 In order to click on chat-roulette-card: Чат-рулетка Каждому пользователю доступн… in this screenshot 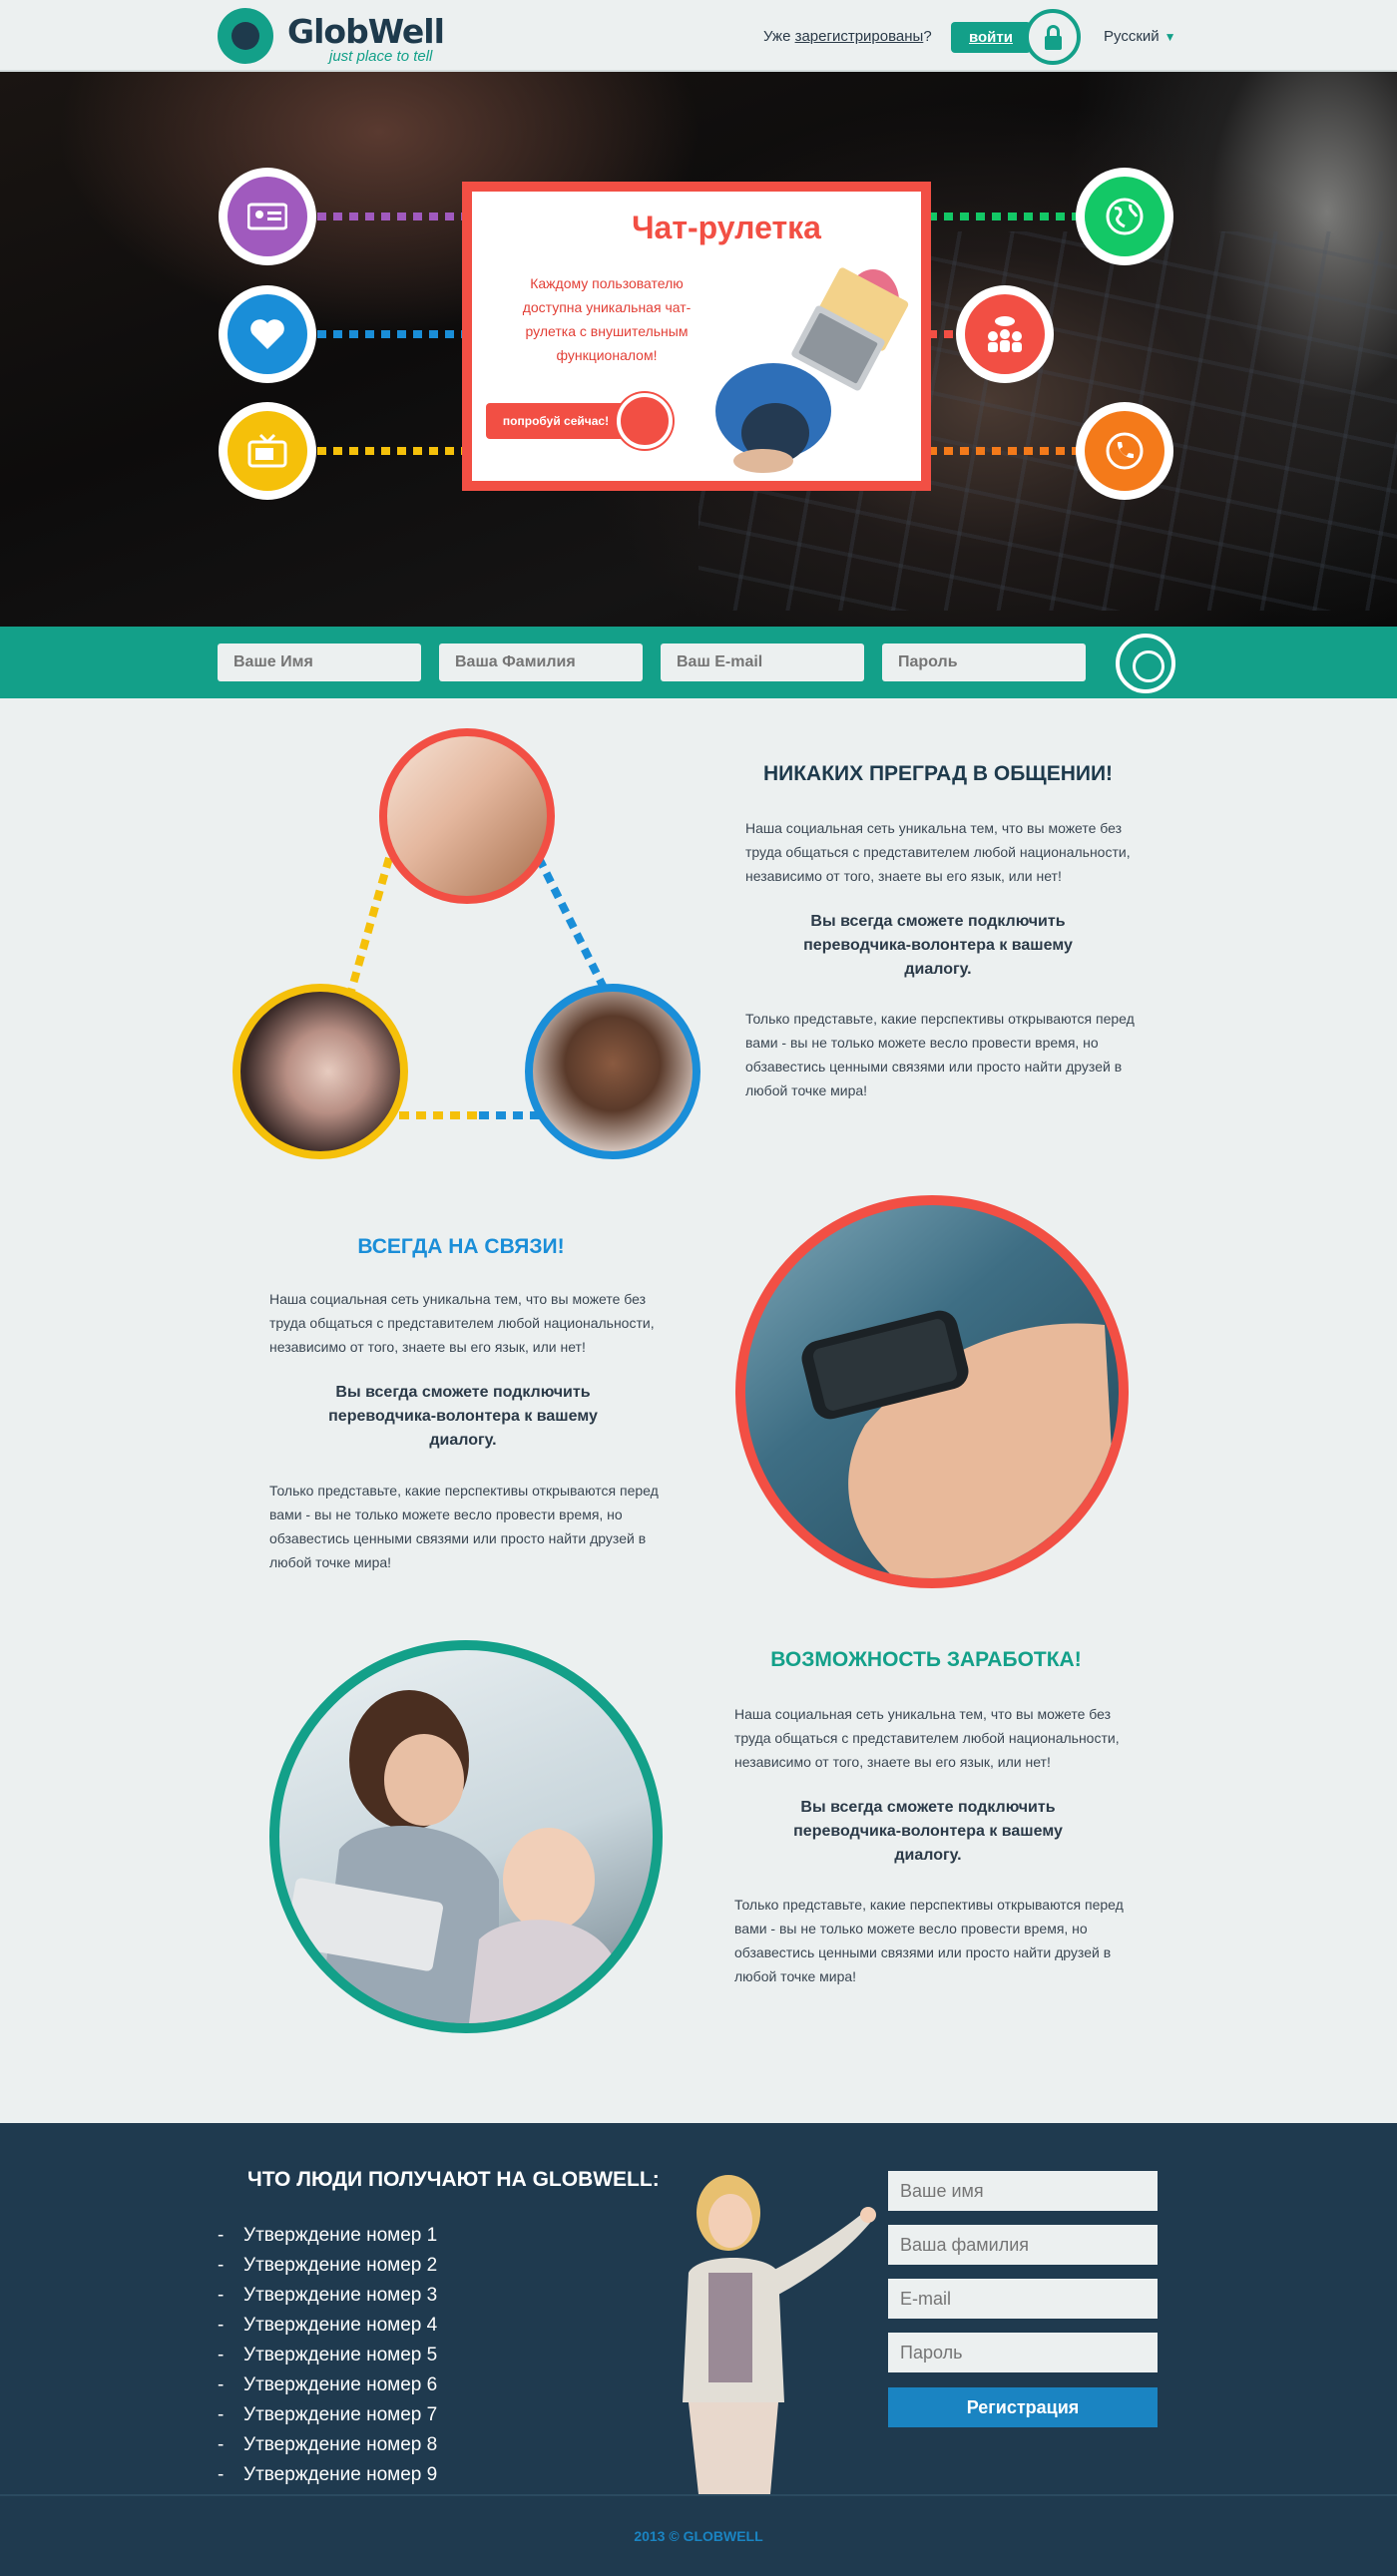, I will do `click(697, 336)`.